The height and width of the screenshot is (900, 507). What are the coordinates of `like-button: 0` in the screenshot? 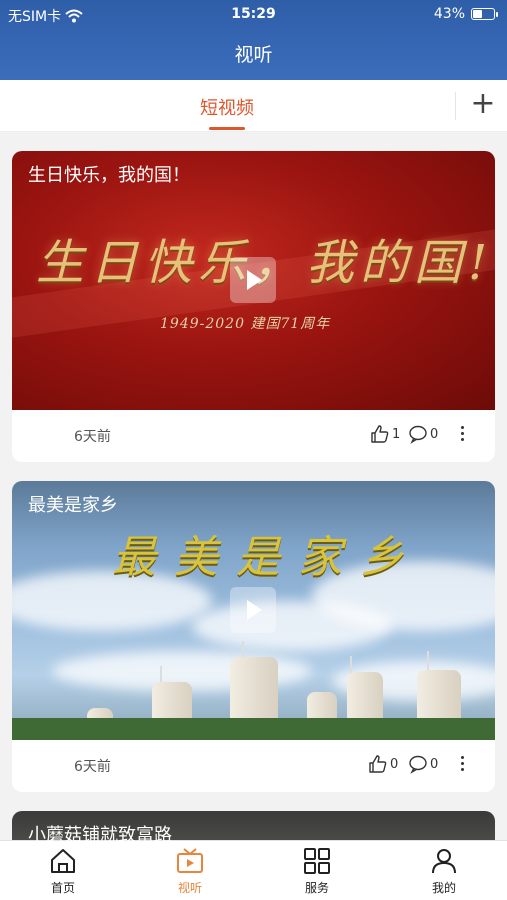 It's located at (383, 764).